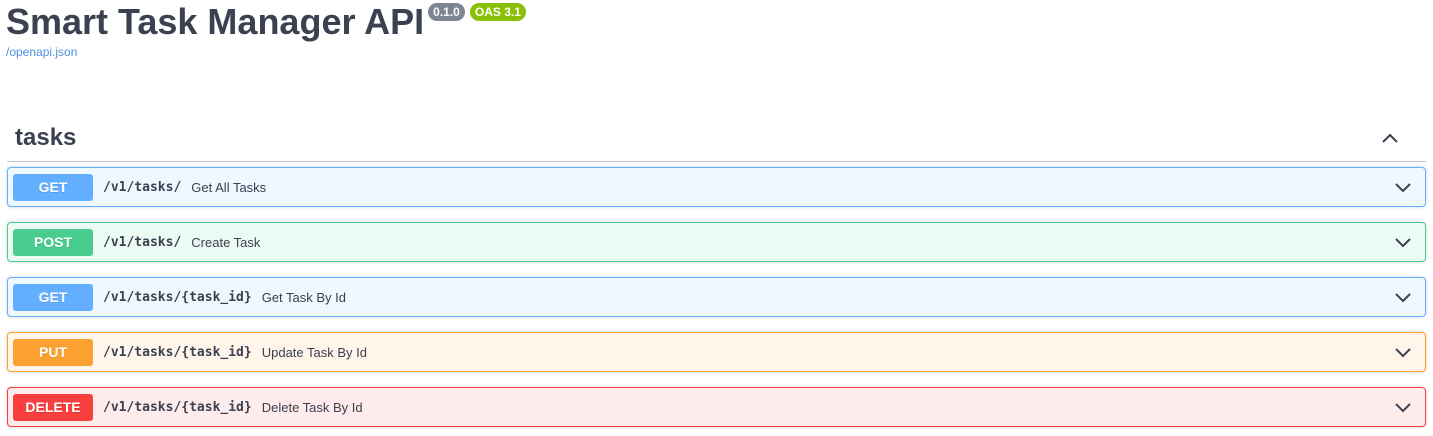  Describe the element at coordinates (266, 52) in the screenshot. I see `openapi-spec-link: /openapi.json` at that location.